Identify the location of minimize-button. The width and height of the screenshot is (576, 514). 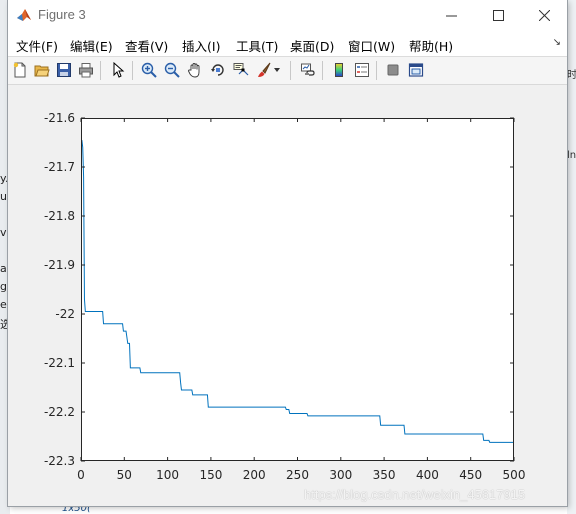
(451, 15).